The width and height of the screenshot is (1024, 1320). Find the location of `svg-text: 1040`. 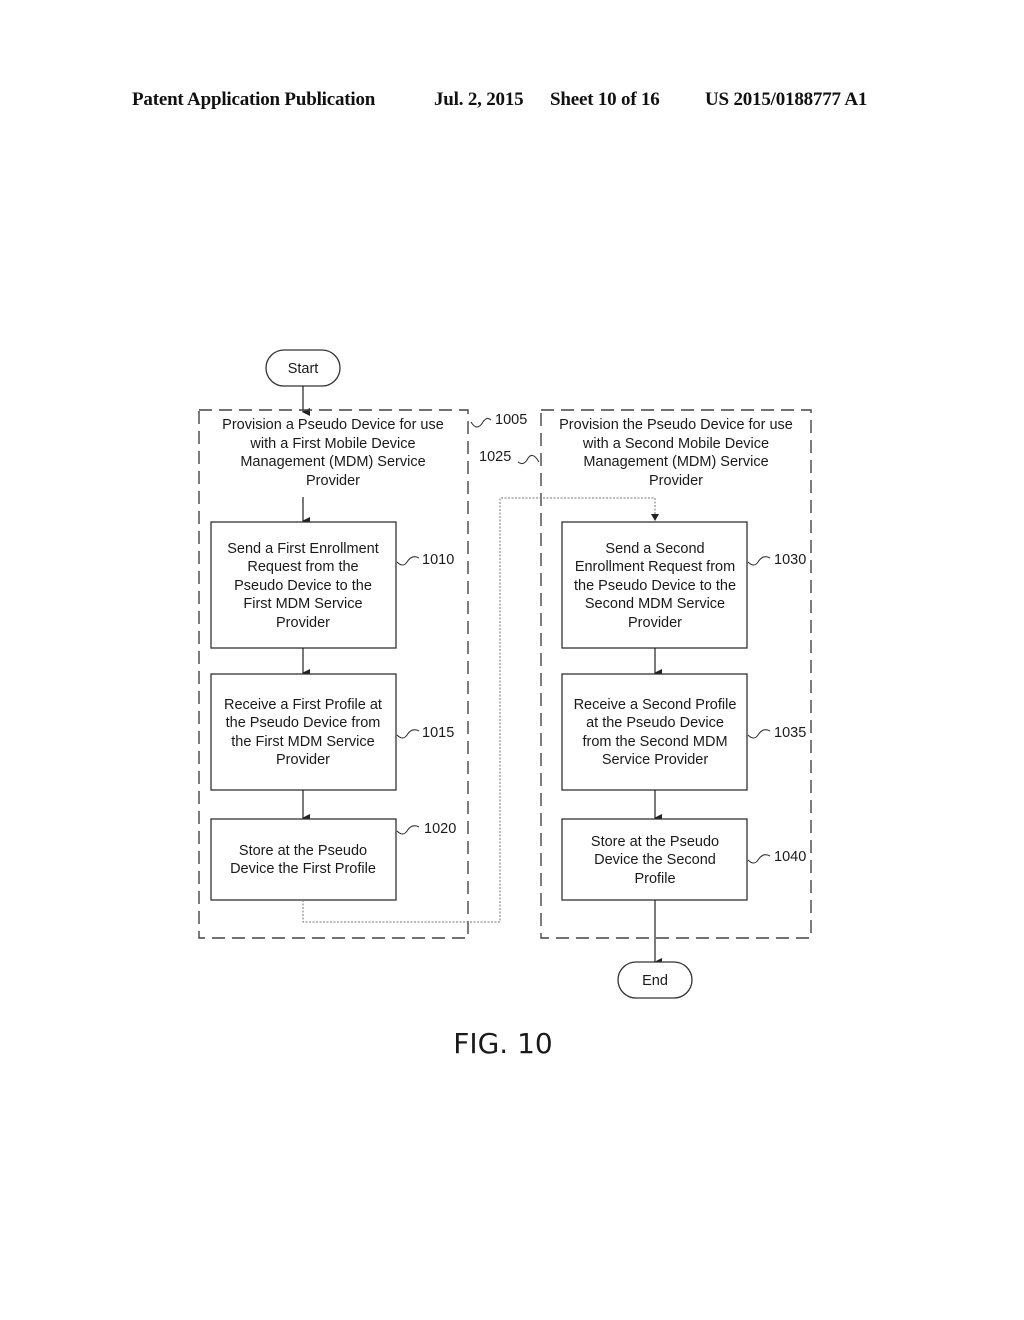

svg-text: 1040 is located at coordinates (790, 857).